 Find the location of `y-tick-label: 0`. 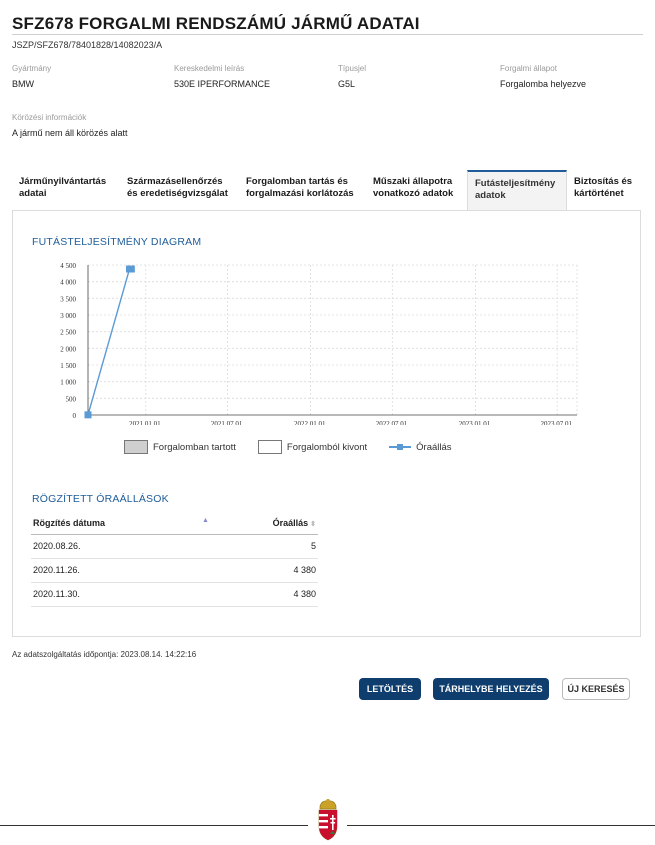

y-tick-label: 0 is located at coordinates (75, 416).